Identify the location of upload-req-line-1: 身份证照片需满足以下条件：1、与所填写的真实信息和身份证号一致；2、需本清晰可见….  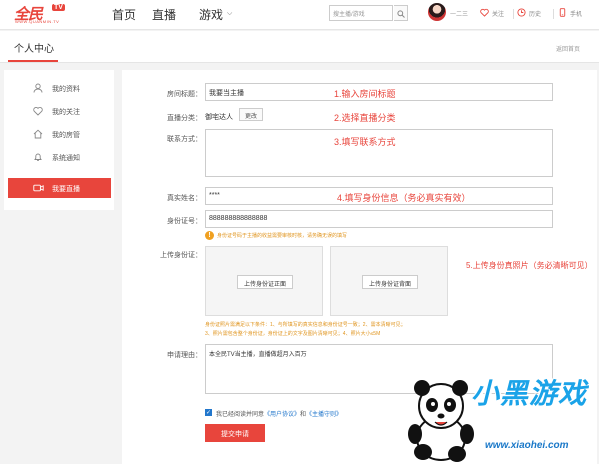
(305, 325).